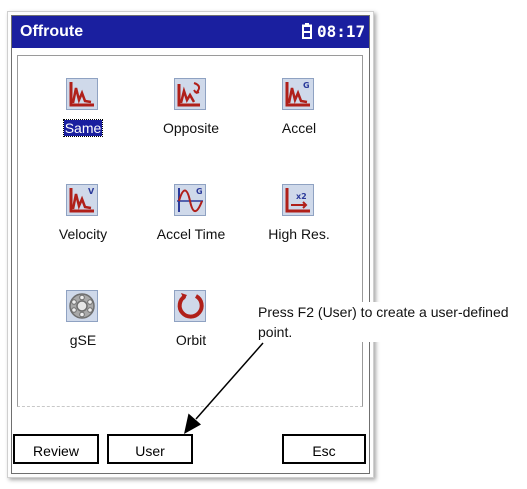 This screenshot has height=489, width=527. What do you see at coordinates (324, 449) in the screenshot?
I see `esc-button: Esc` at bounding box center [324, 449].